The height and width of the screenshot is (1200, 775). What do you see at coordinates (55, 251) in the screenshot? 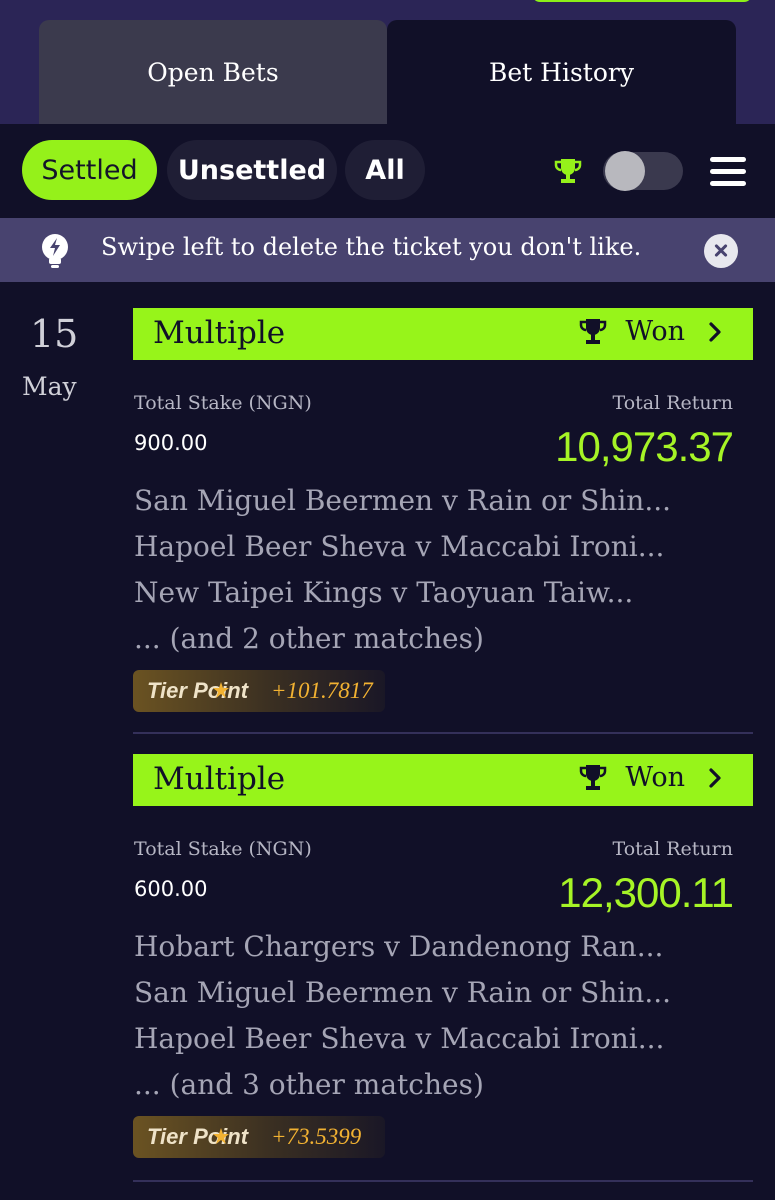
I see `lightbulb-icon` at bounding box center [55, 251].